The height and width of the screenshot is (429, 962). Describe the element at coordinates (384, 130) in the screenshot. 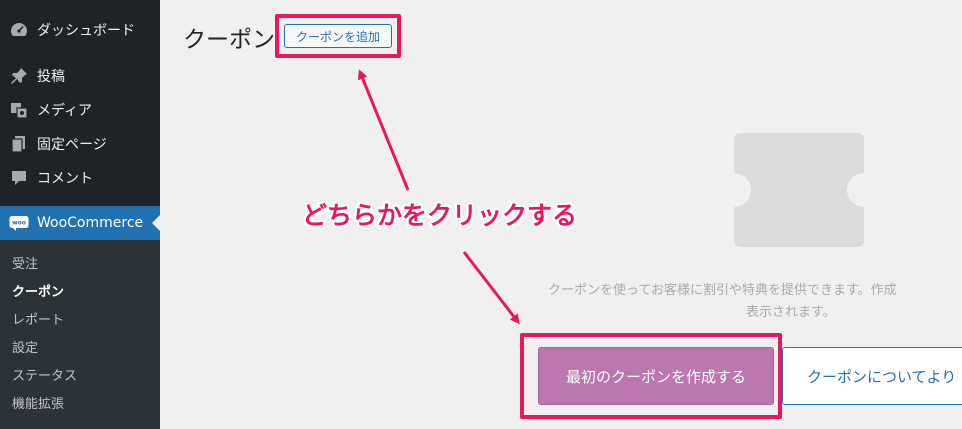

I see `arrow-to-add-button` at that location.